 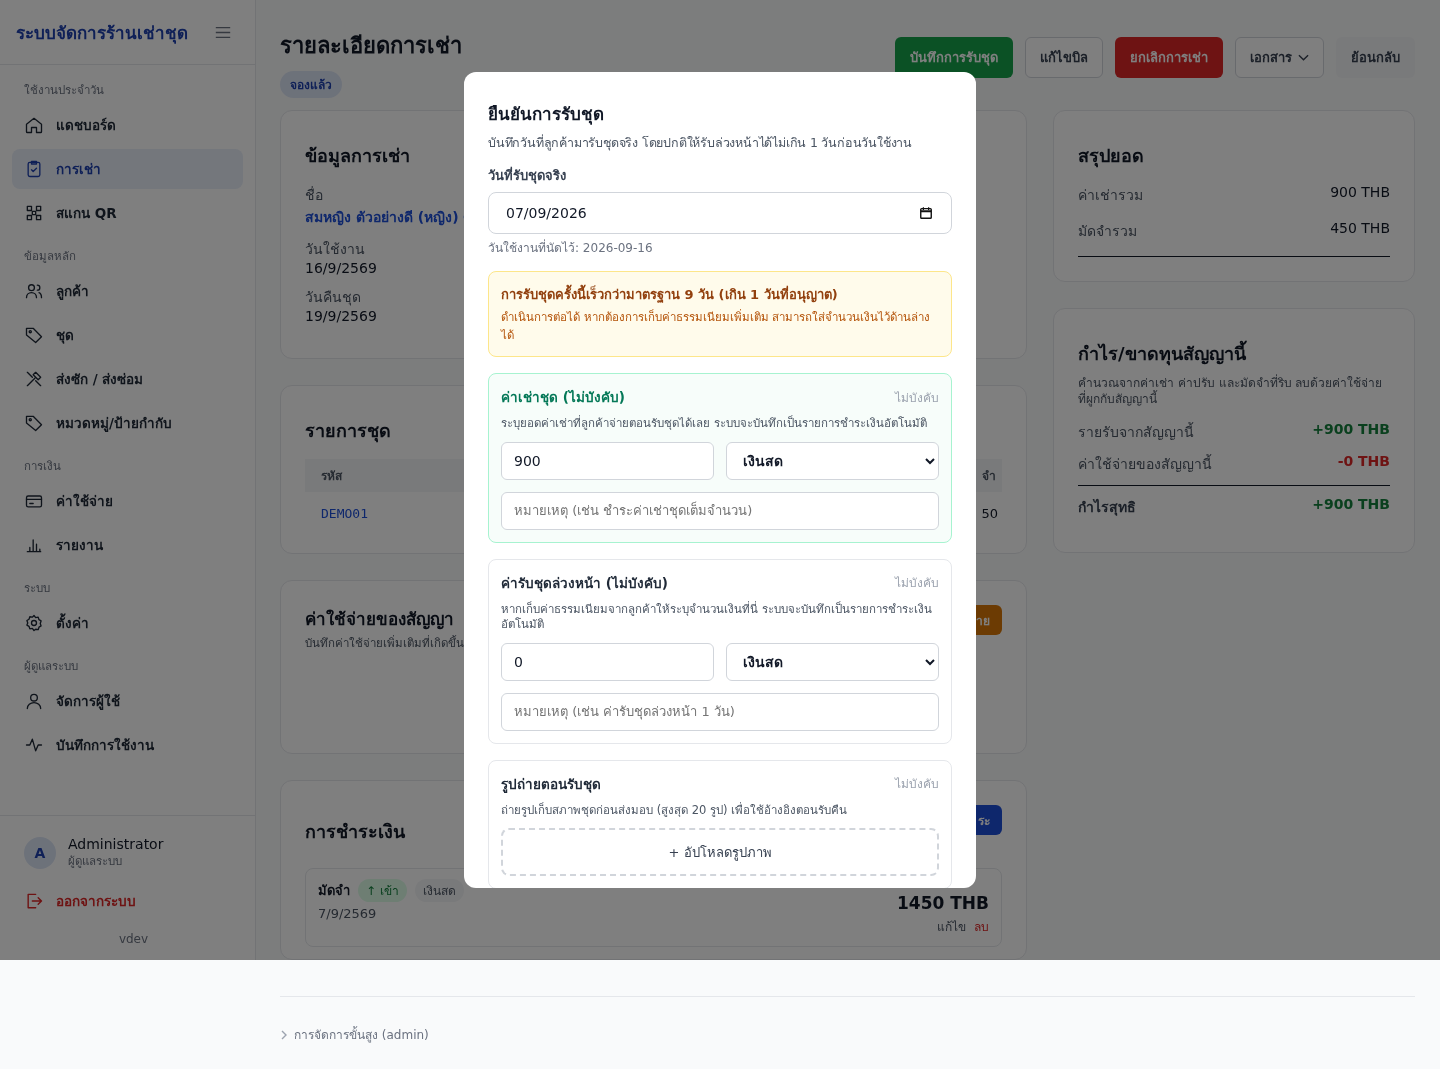 What do you see at coordinates (127, 213) in the screenshot?
I see `sidebar-item: สแกน QR` at bounding box center [127, 213].